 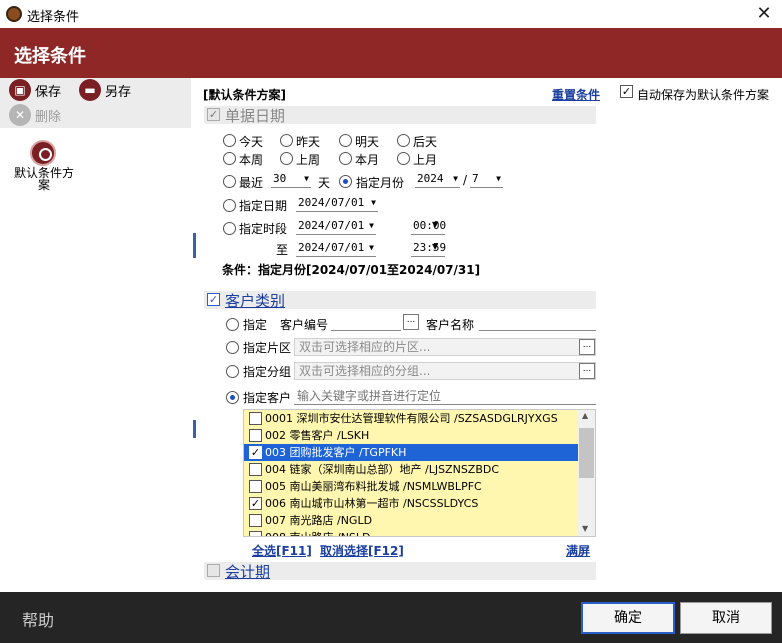 What do you see at coordinates (331, 247) in the screenshot?
I see `period-to-date-value: 2024/07/01` at bounding box center [331, 247].